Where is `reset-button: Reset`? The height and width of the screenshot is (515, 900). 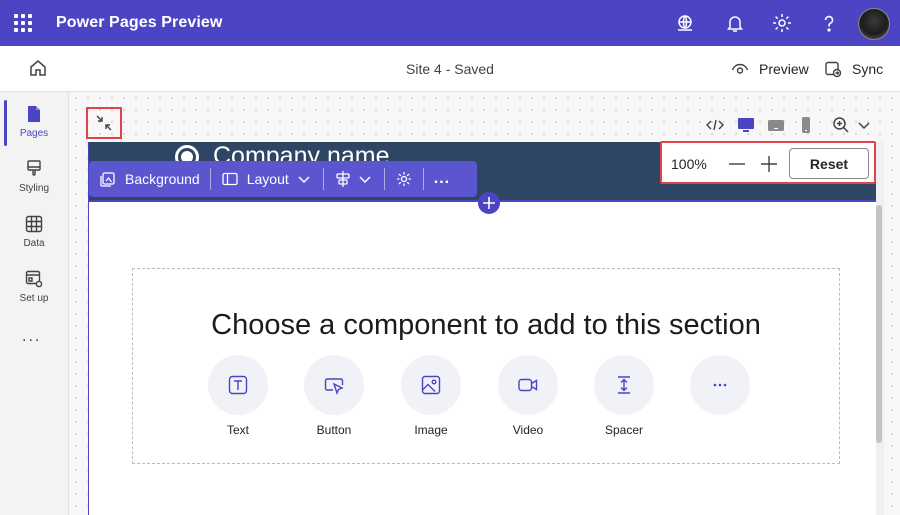
reset-button: Reset is located at coordinates (829, 163).